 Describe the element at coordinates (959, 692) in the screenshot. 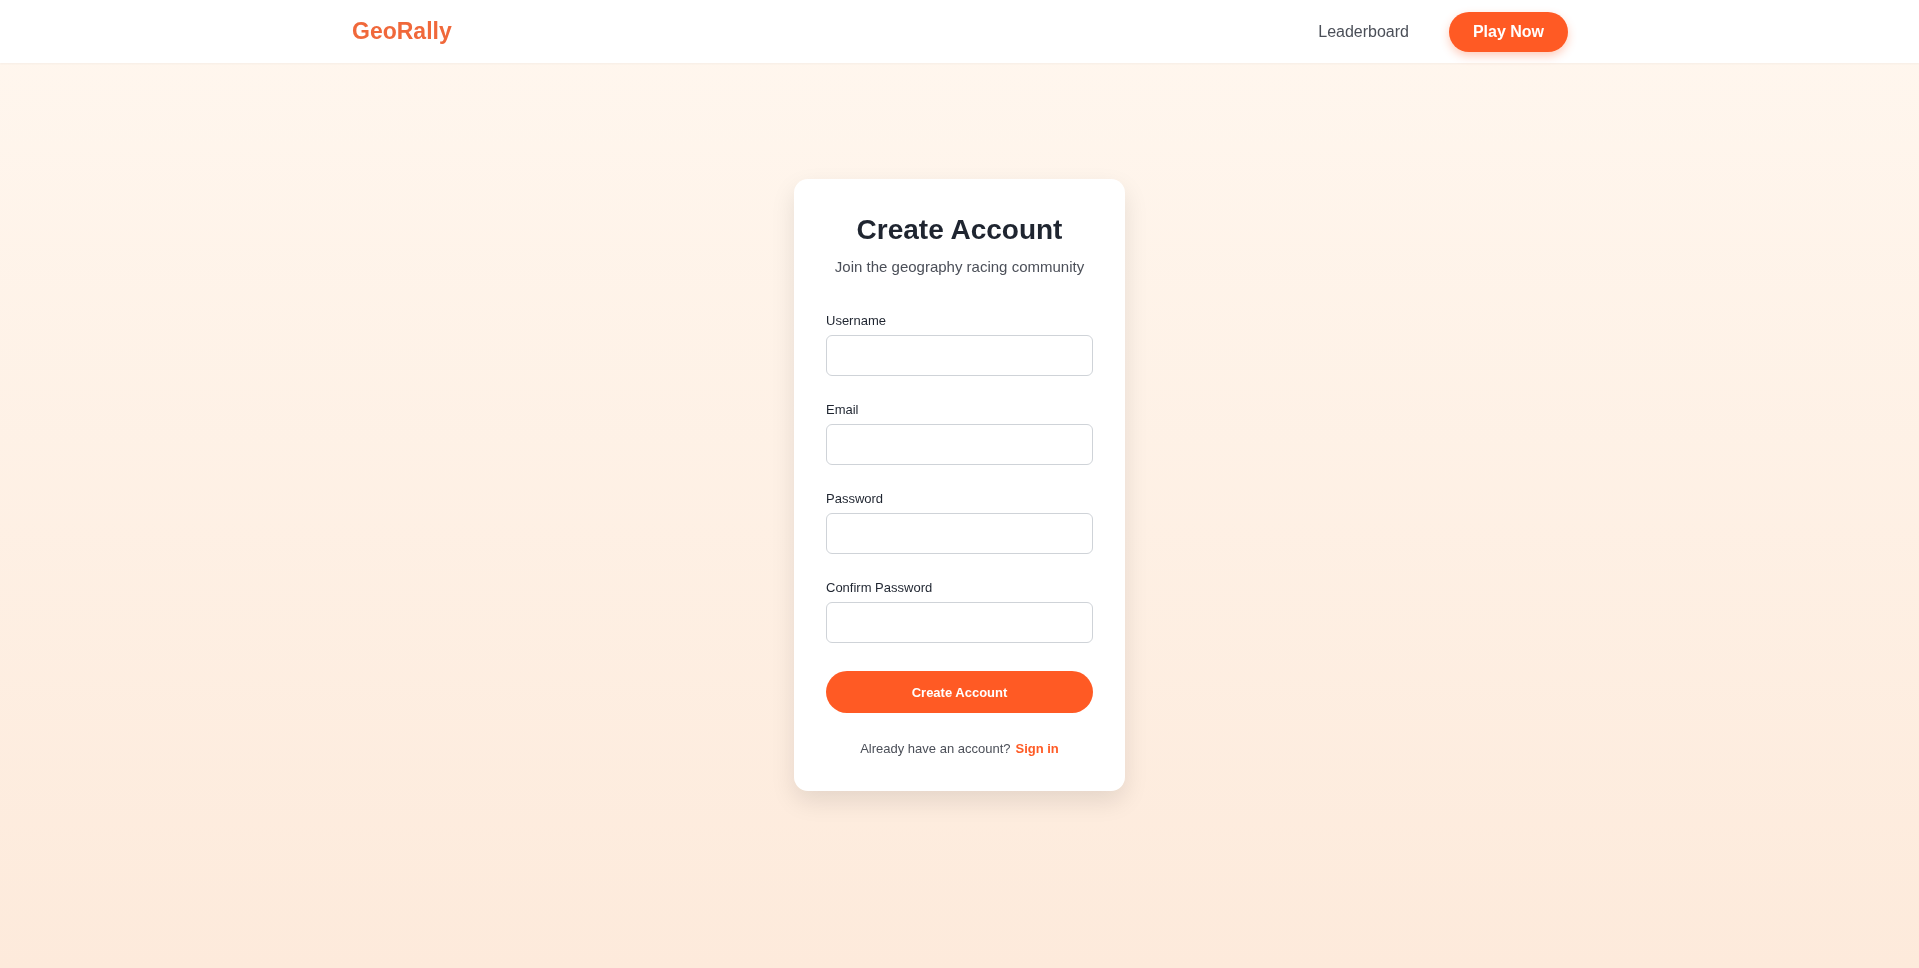

I see `create-account-button: Create Account` at that location.